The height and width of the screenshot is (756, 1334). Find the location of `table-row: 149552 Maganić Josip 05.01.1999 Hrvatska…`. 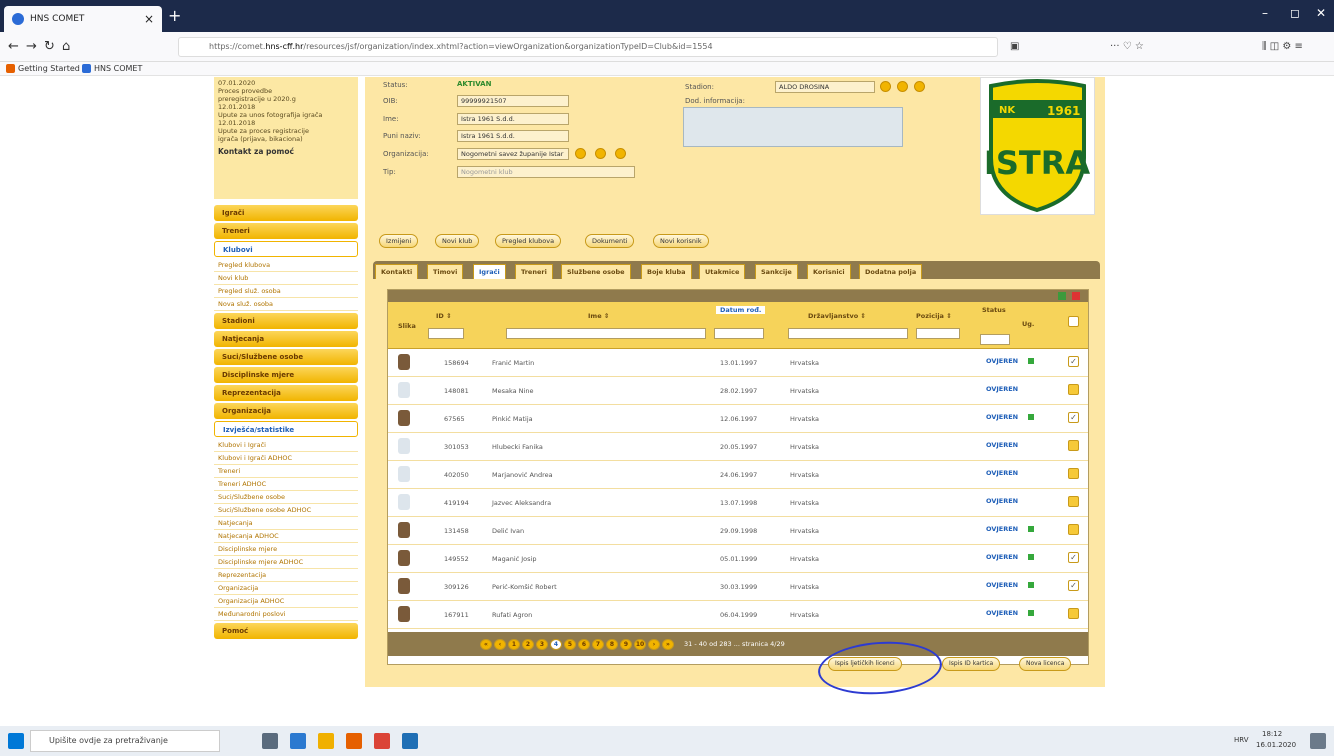

table-row: 149552 Maganić Josip 05.01.1999 Hrvatska… is located at coordinates (738, 559).